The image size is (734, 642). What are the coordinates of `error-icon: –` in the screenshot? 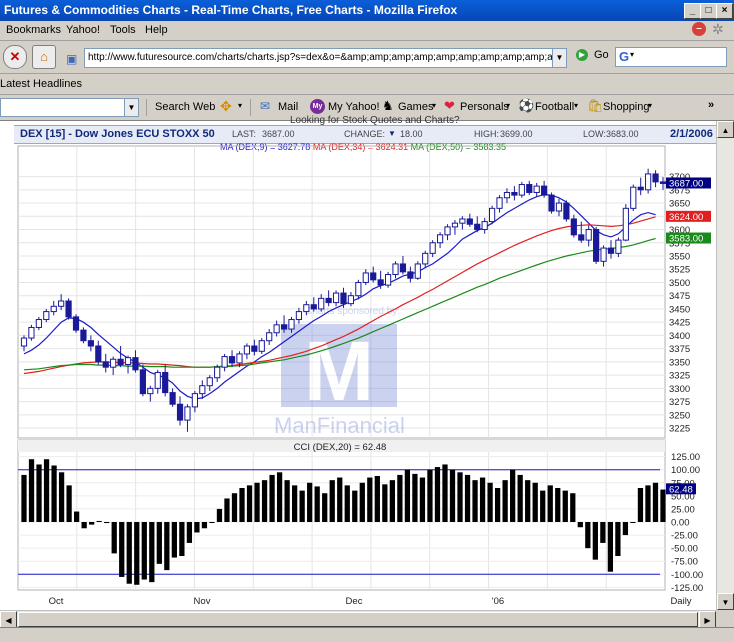 It's located at (699, 29).